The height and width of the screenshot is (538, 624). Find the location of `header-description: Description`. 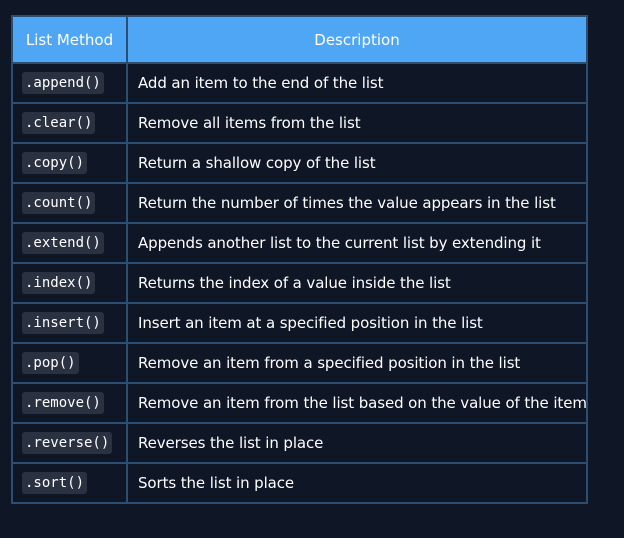

header-description: Description is located at coordinates (357, 39).